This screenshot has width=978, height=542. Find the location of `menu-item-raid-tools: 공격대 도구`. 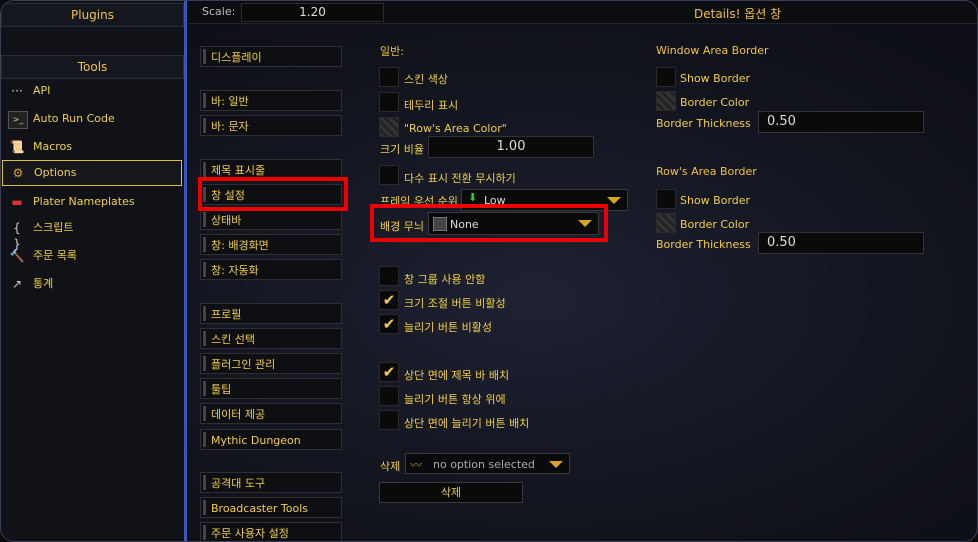

menu-item-raid-tools: 공격대 도구 is located at coordinates (271, 482).